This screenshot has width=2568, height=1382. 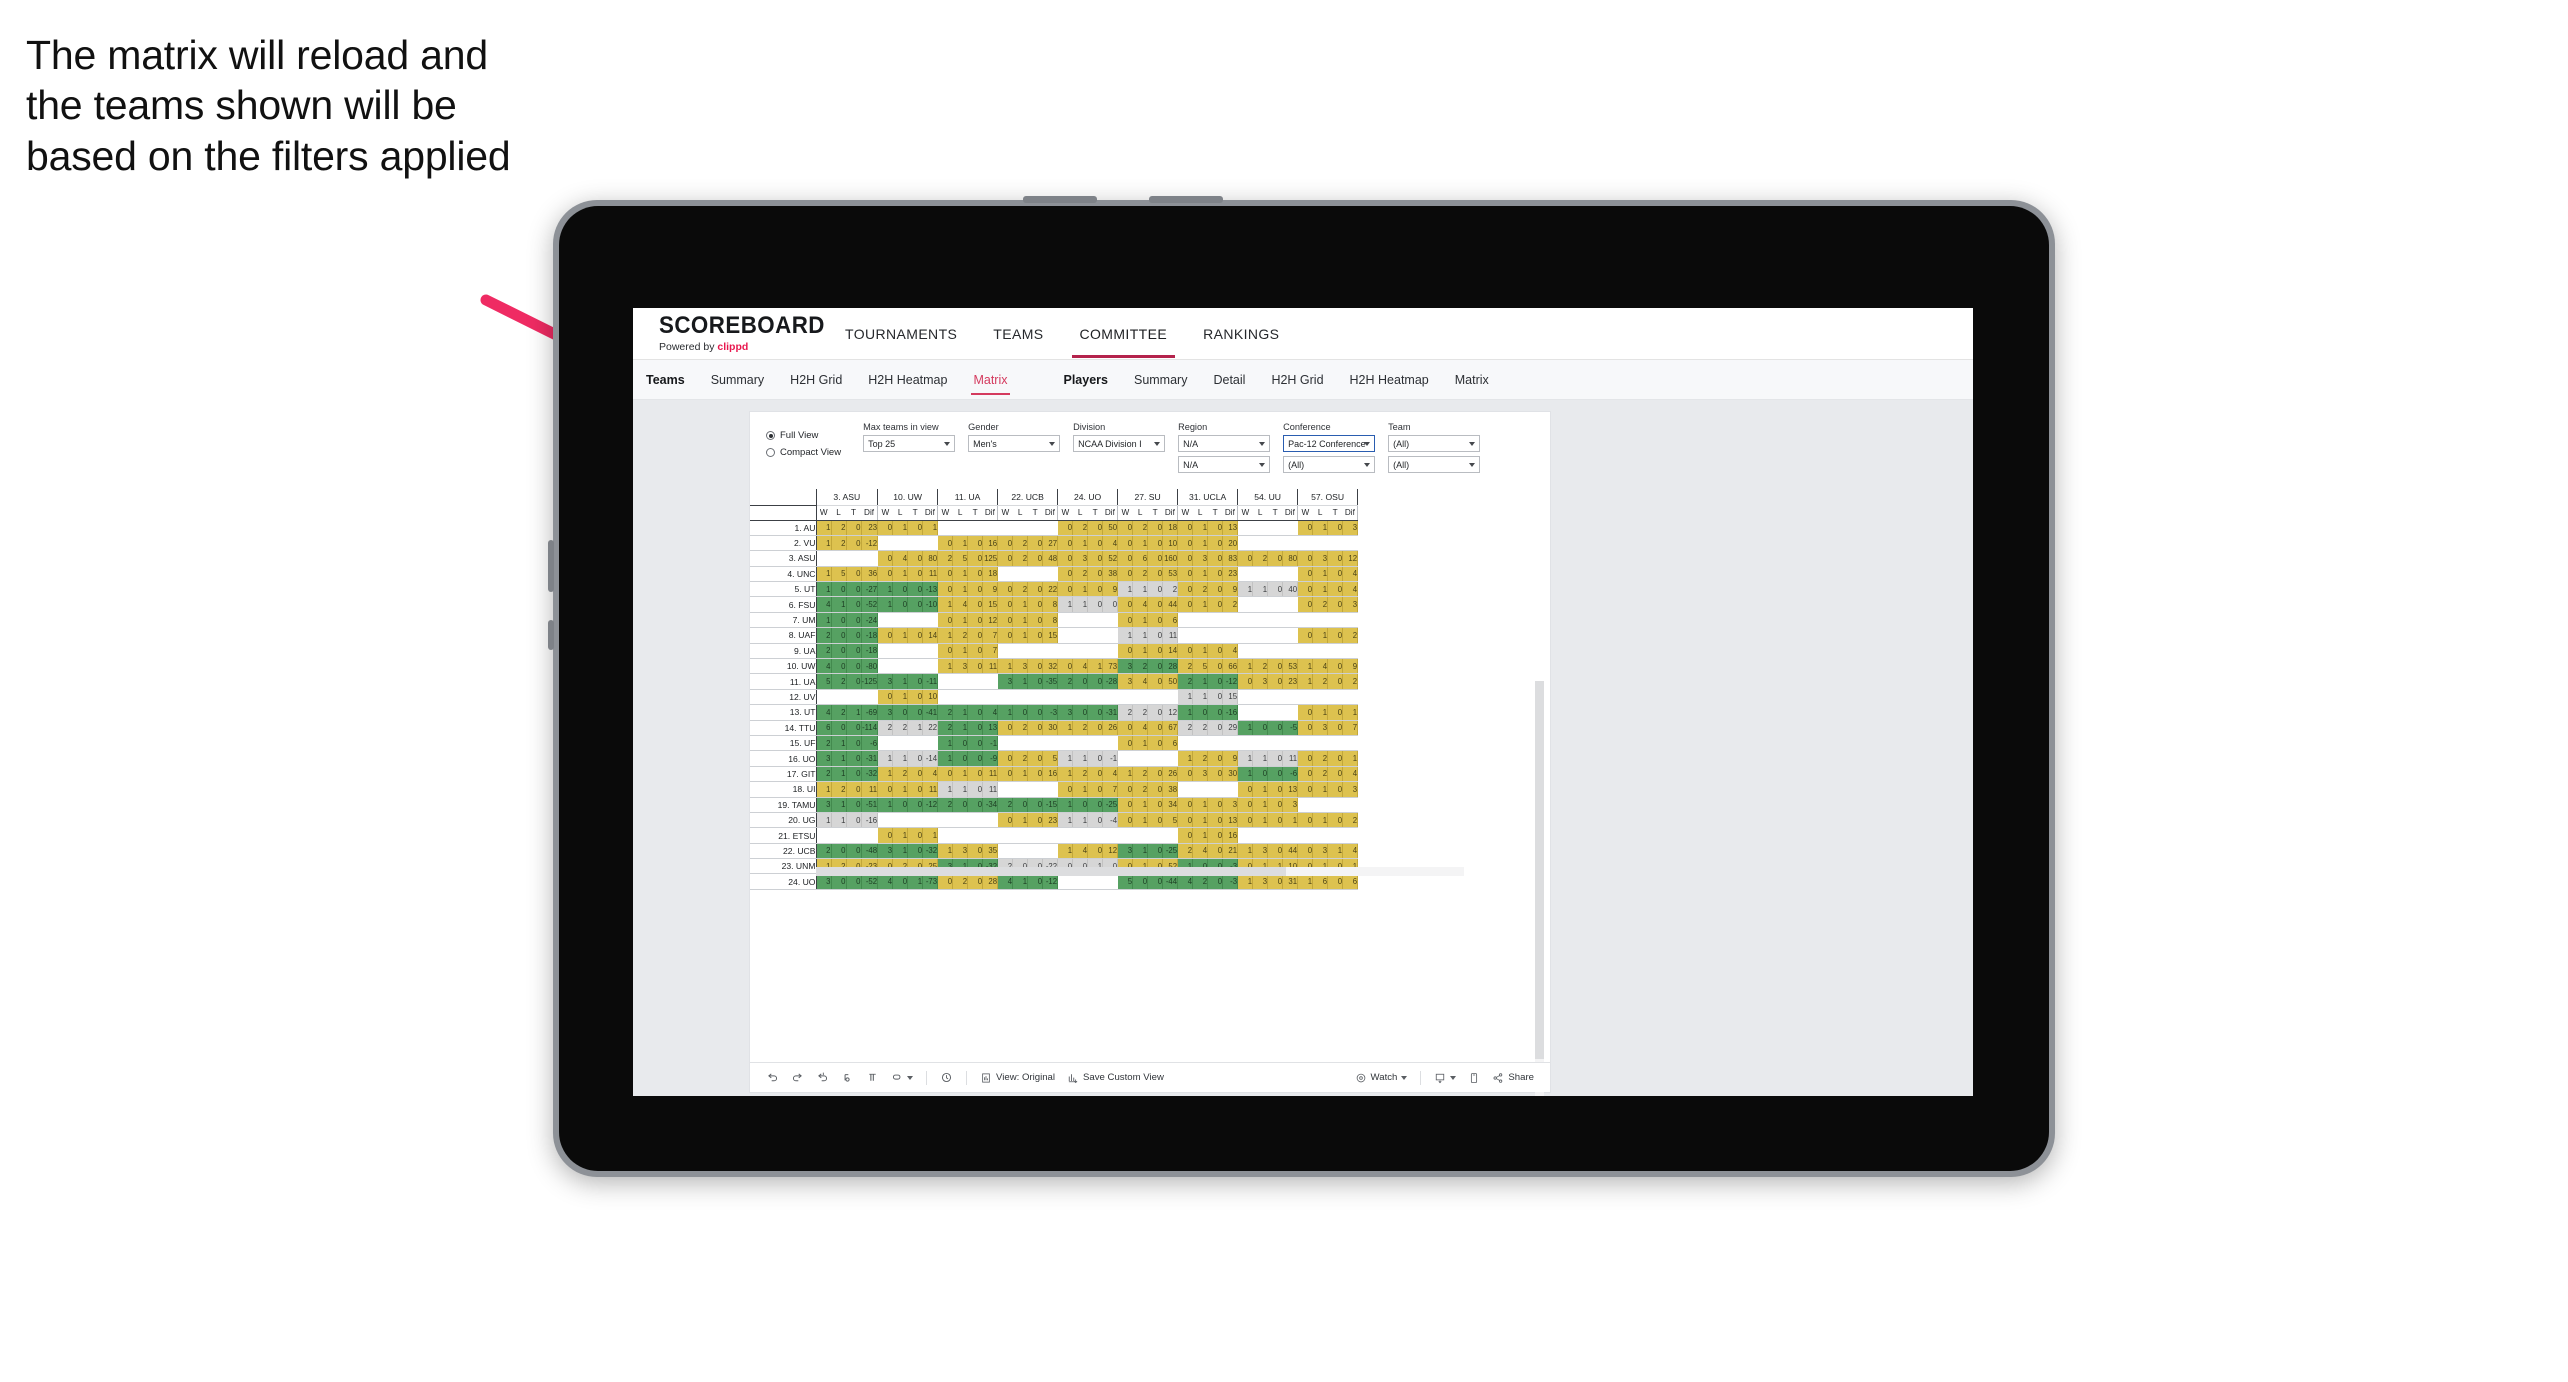 I want to click on subnav-item-teams-summary: Summary, so click(x=737, y=379).